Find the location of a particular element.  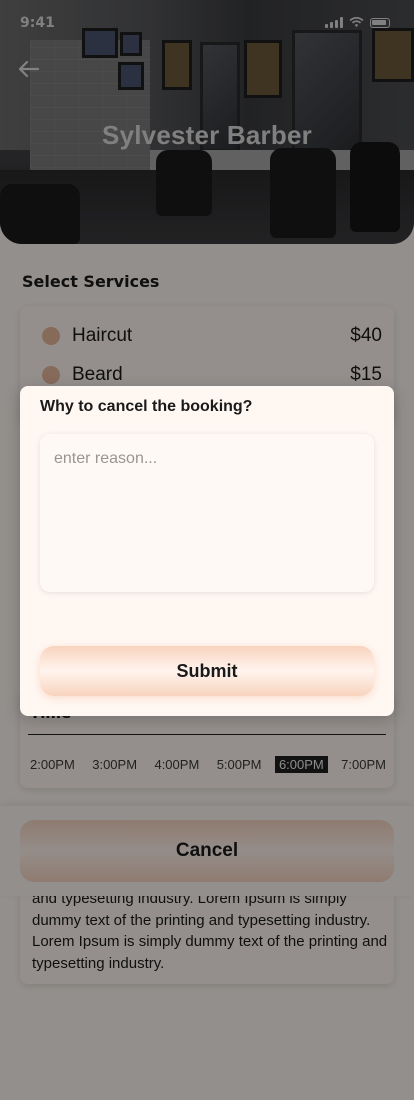

submit-button: Submit is located at coordinates (207, 671).